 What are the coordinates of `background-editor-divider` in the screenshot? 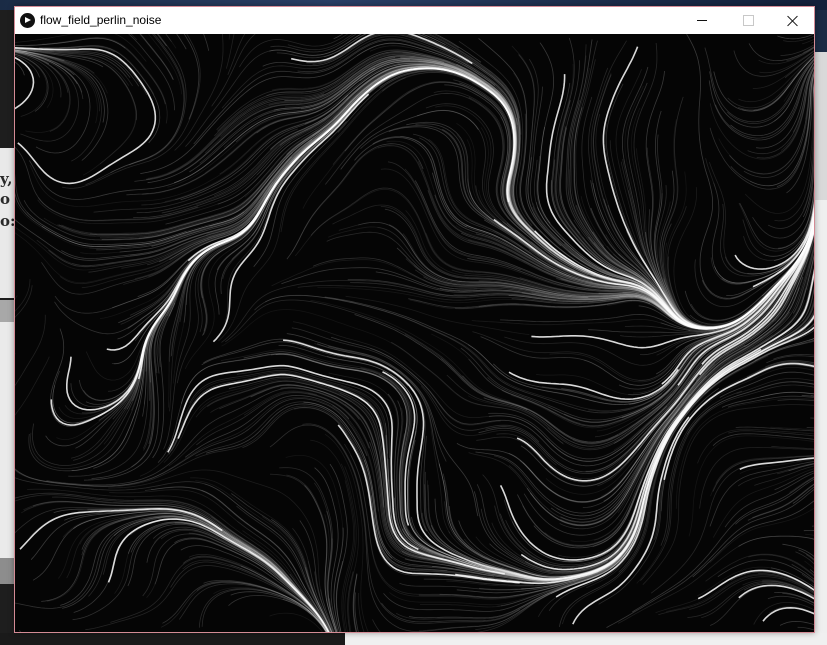 It's located at (7, 311).